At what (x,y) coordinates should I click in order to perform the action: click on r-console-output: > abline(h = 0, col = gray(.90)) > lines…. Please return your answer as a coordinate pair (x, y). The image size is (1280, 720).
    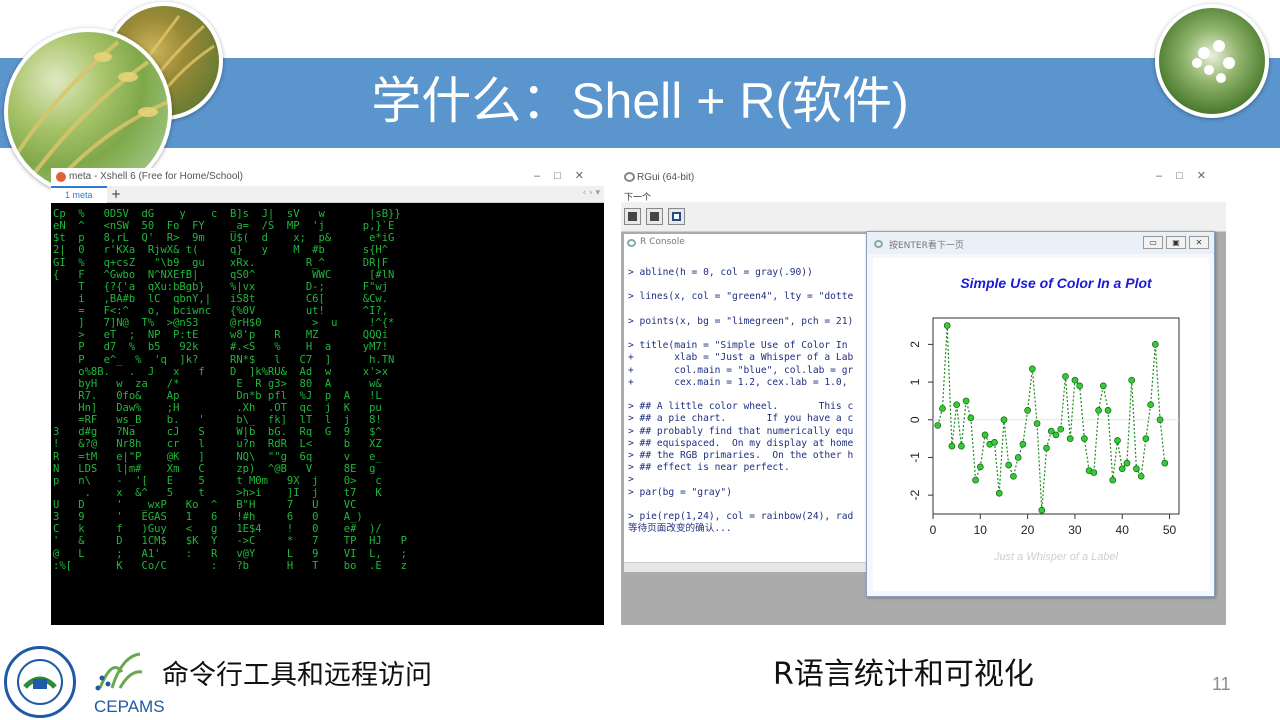
    Looking at the image, I should click on (750, 417).